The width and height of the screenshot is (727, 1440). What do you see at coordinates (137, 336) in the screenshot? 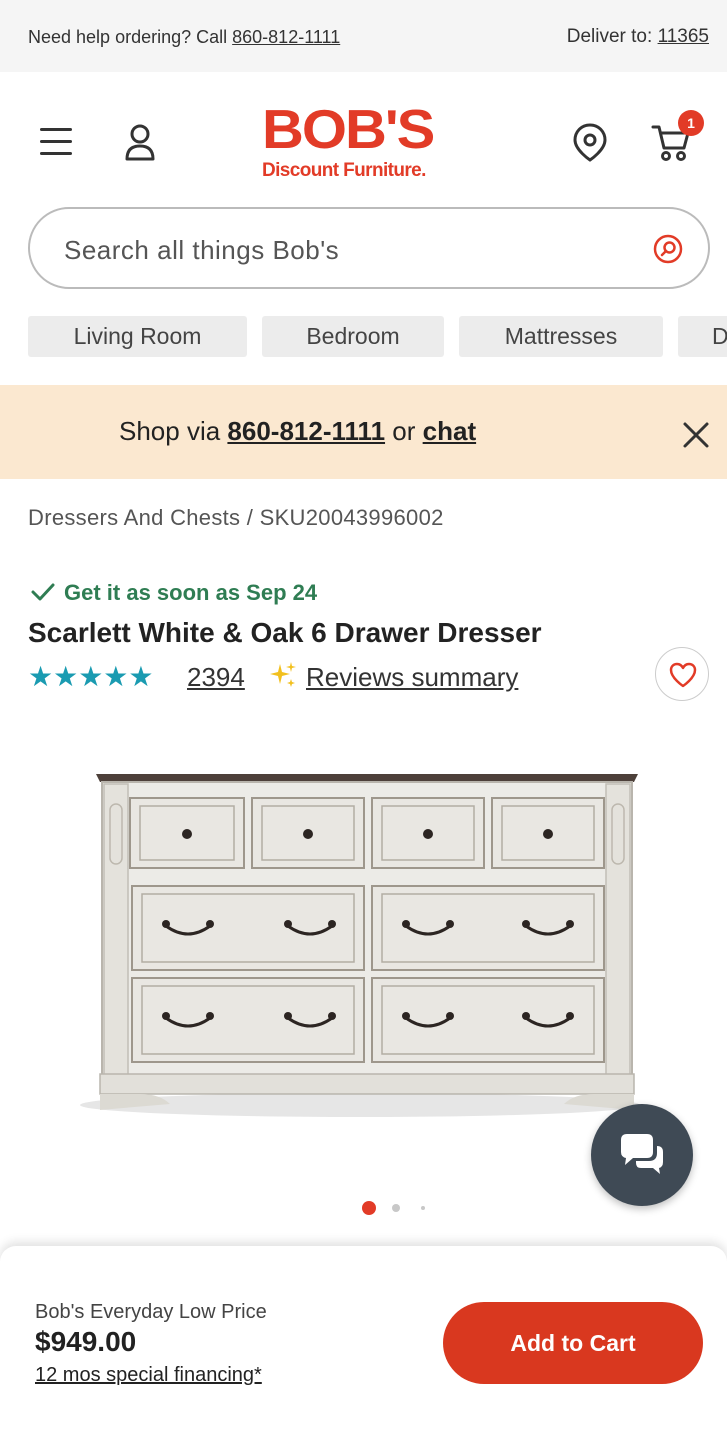
I see `category-living-room: Living Room` at bounding box center [137, 336].